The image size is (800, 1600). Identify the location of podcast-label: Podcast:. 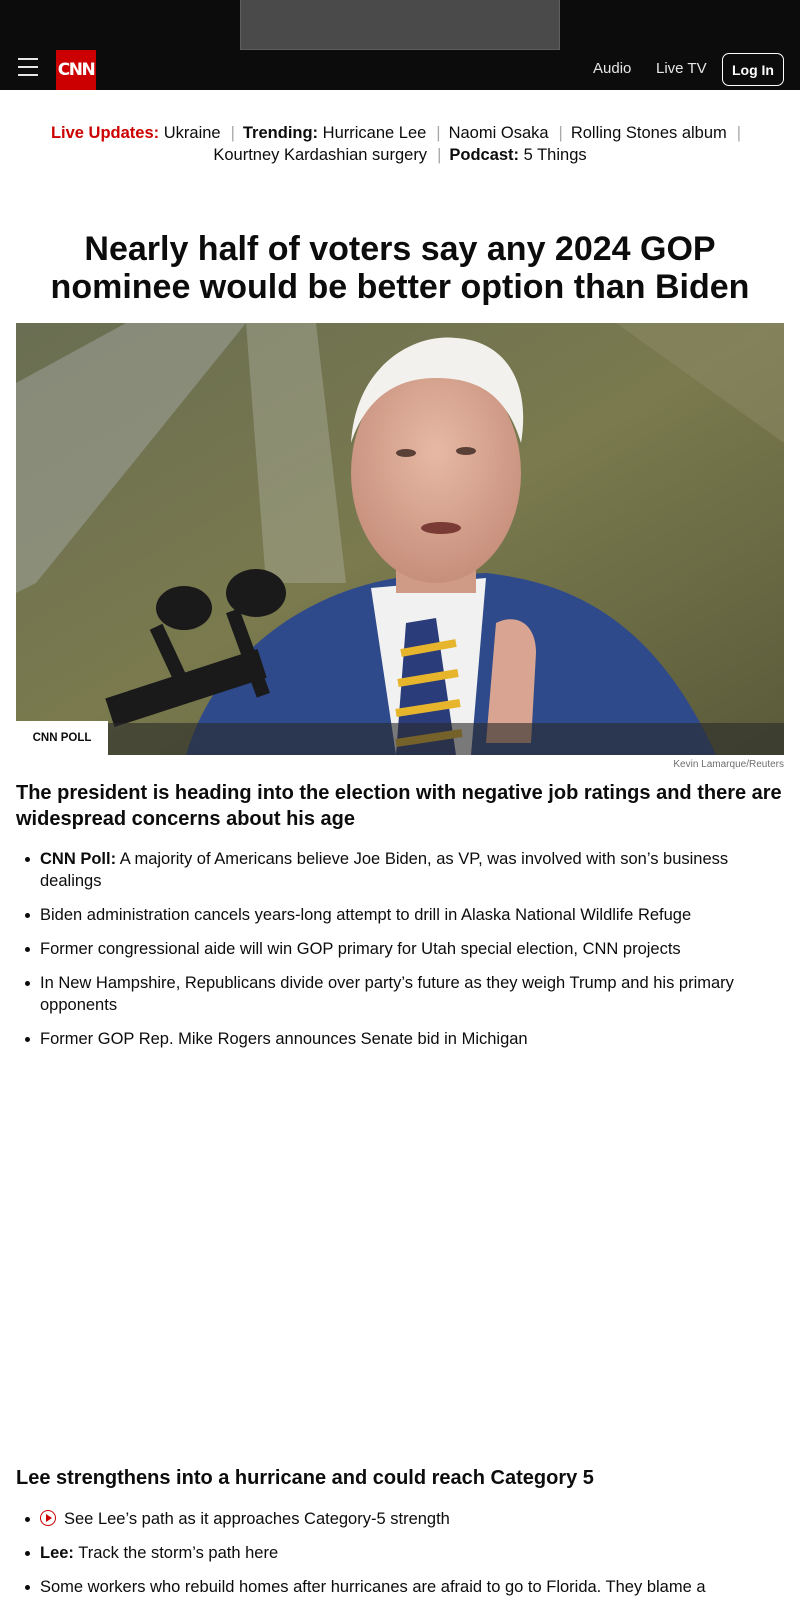
(484, 155).